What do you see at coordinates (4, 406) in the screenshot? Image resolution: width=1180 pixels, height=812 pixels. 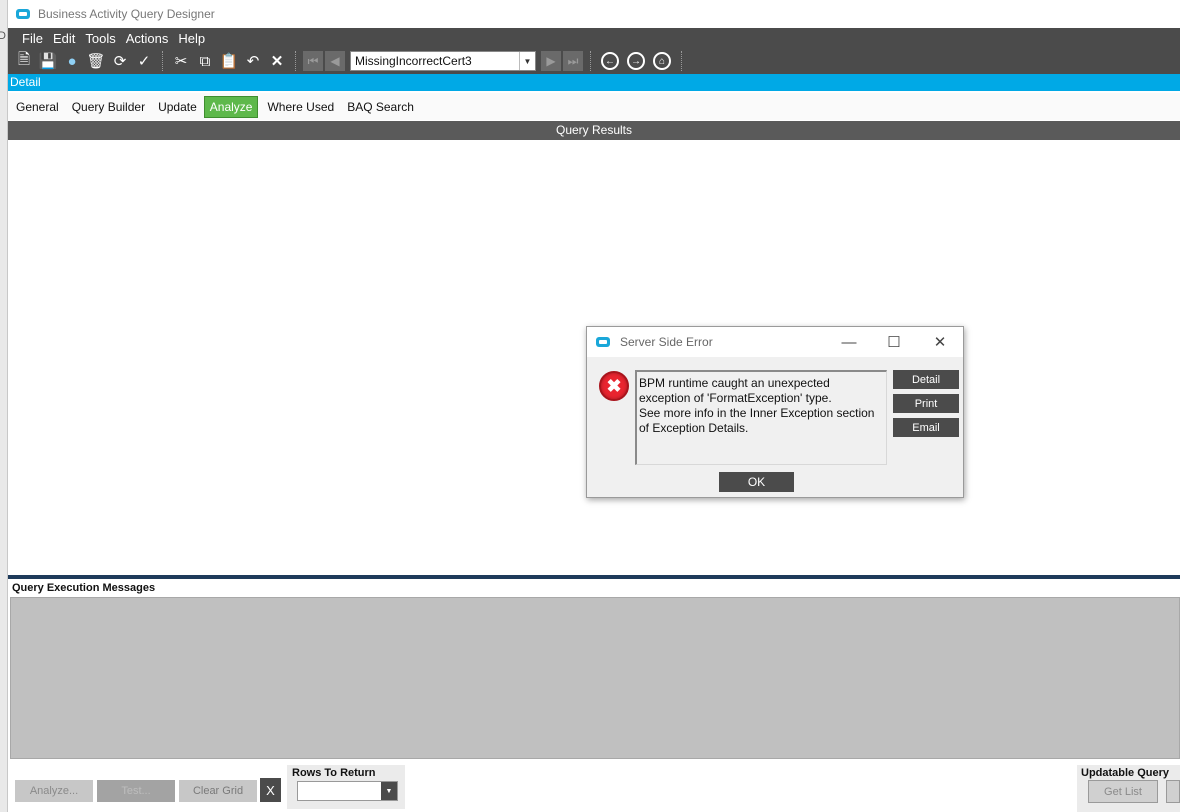 I see `left-window-edge: D` at bounding box center [4, 406].